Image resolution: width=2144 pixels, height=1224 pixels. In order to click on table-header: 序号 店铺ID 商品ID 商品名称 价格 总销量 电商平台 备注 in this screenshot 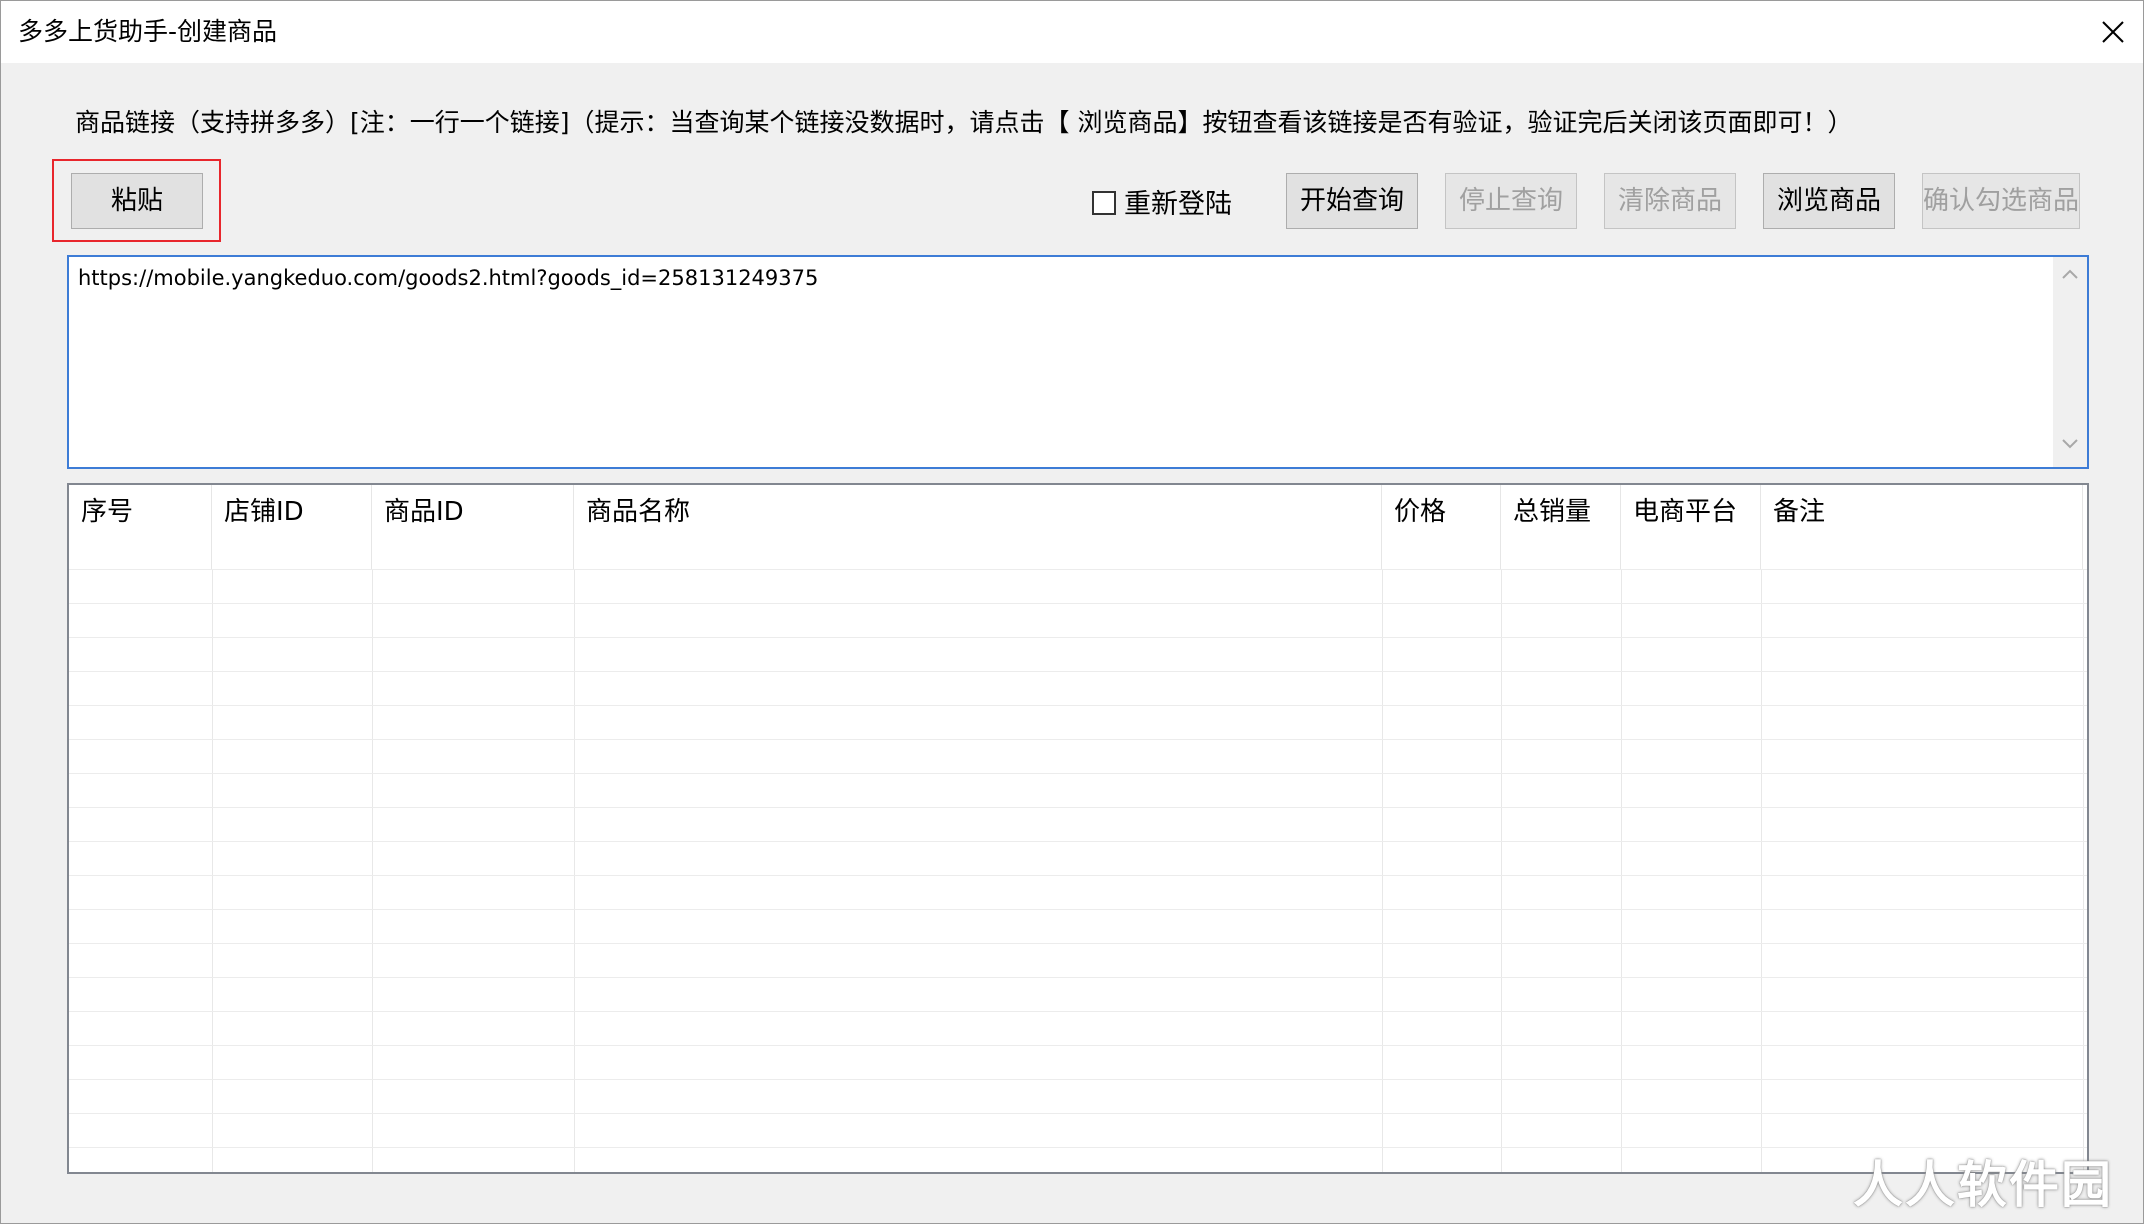, I will do `click(1078, 527)`.